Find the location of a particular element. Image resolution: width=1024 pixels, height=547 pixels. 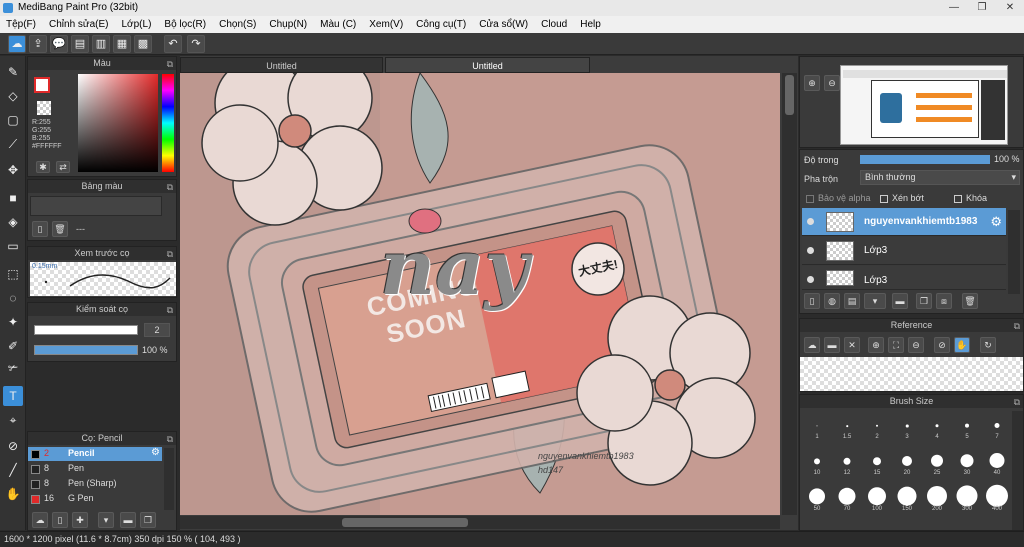

merge-layer-icon: ⧈ is located at coordinates (944, 301).